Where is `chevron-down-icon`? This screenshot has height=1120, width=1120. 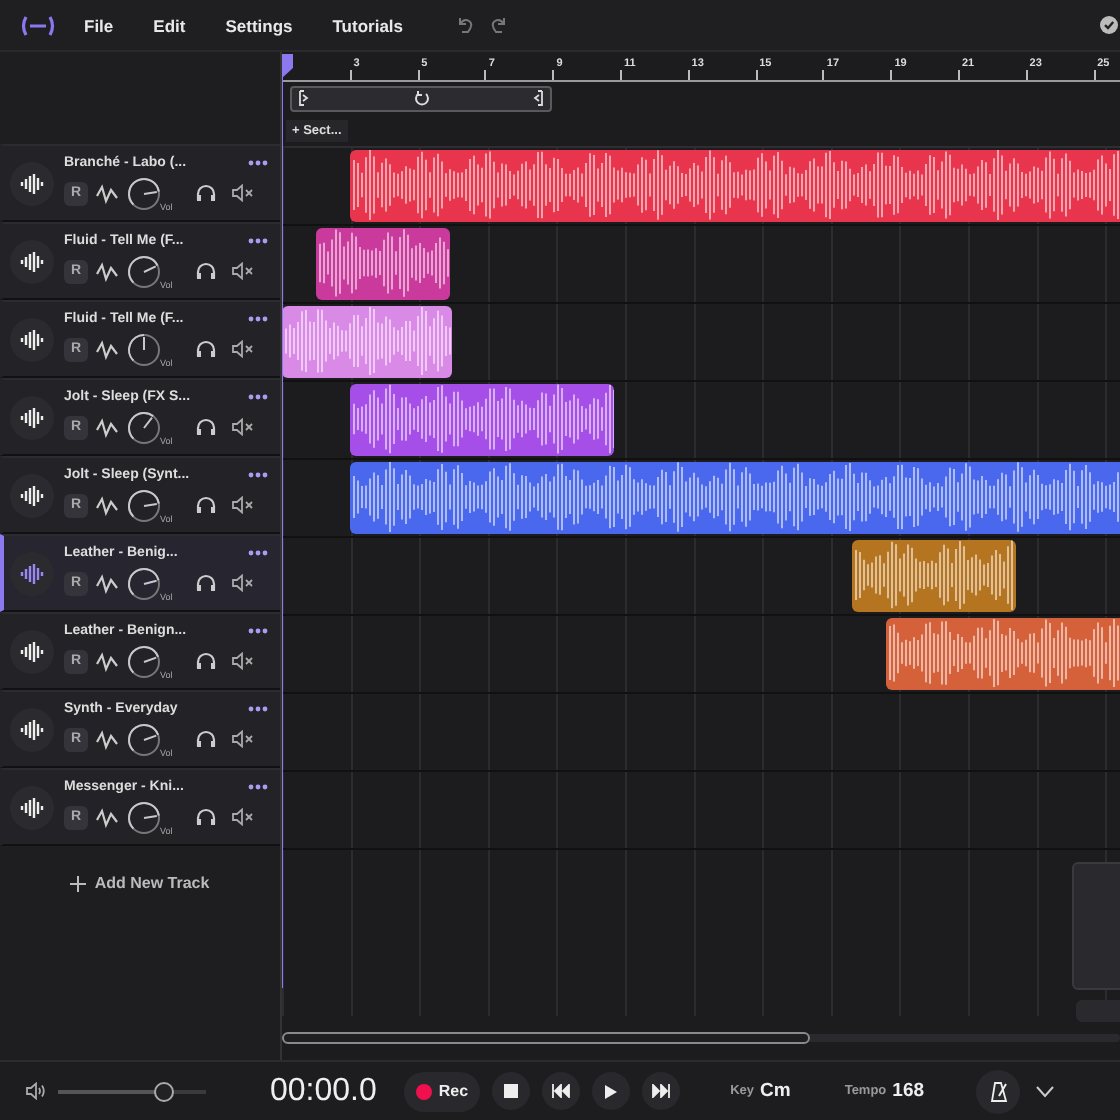 chevron-down-icon is located at coordinates (1045, 1091).